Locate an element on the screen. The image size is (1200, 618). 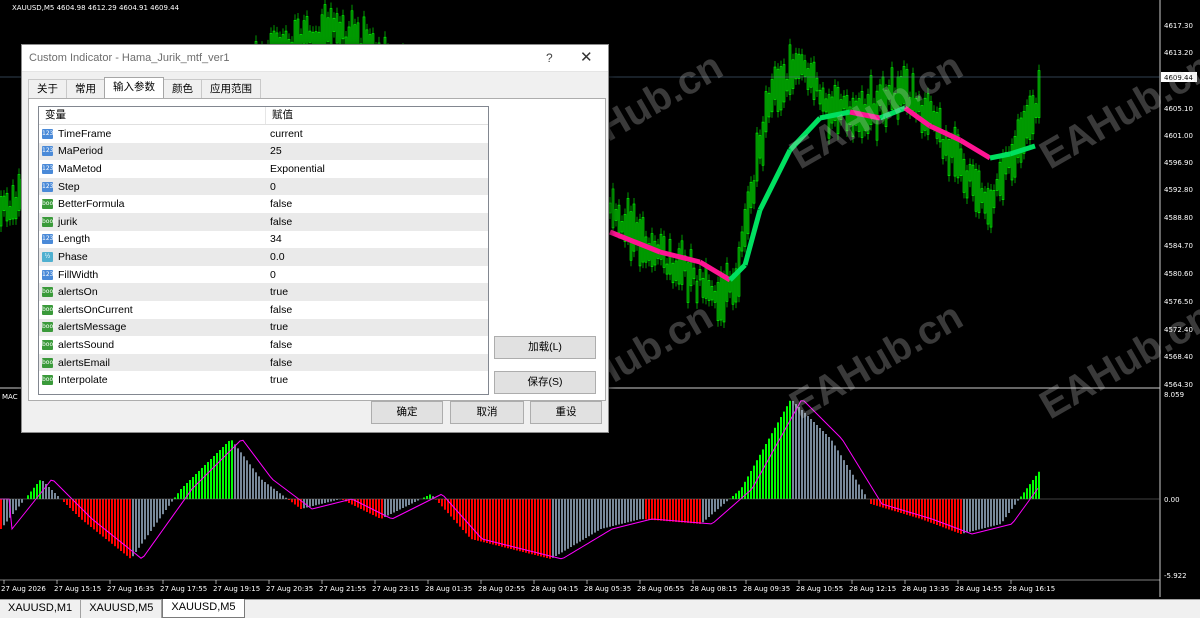
parameter-row-alertssound: boolalertsSoundfalse is located at coordinates (263, 345).